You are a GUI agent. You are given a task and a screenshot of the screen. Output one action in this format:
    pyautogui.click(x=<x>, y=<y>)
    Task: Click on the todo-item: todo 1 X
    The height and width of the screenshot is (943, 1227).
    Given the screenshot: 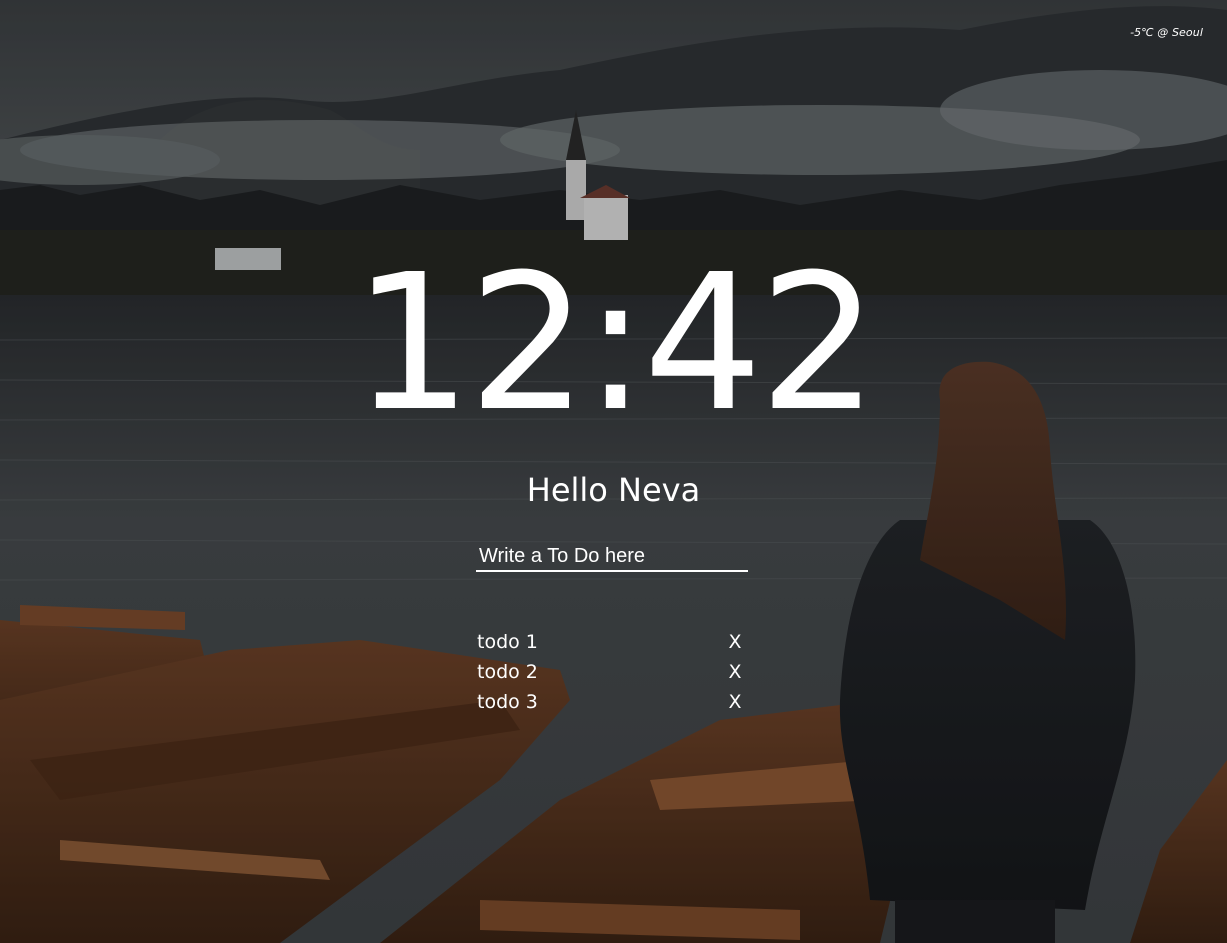 What is the action you would take?
    pyautogui.click(x=610, y=642)
    